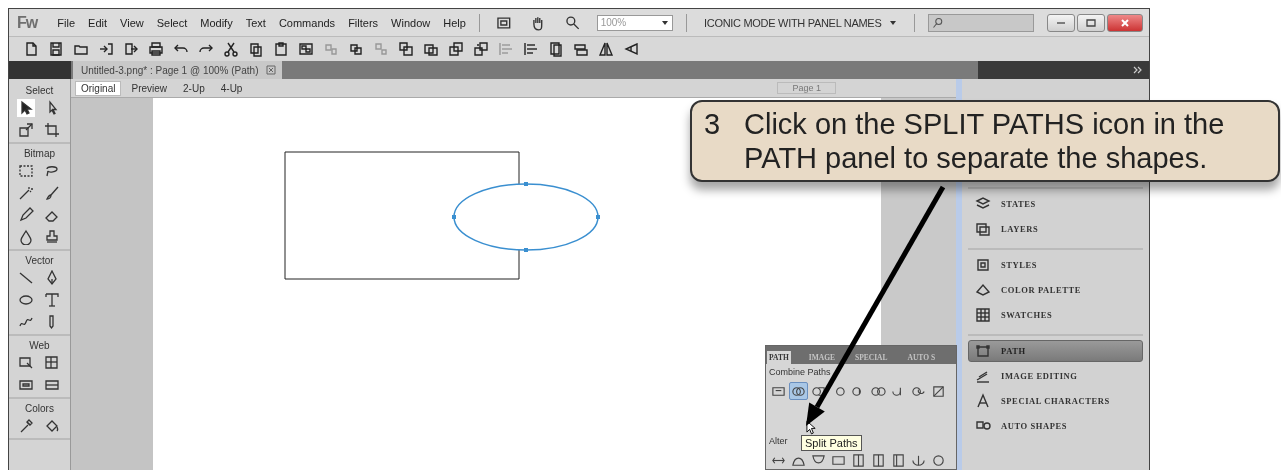 The height and width of the screenshot is (470, 1281). What do you see at coordinates (481, 49) in the screenshot?
I see `send-back-icon` at bounding box center [481, 49].